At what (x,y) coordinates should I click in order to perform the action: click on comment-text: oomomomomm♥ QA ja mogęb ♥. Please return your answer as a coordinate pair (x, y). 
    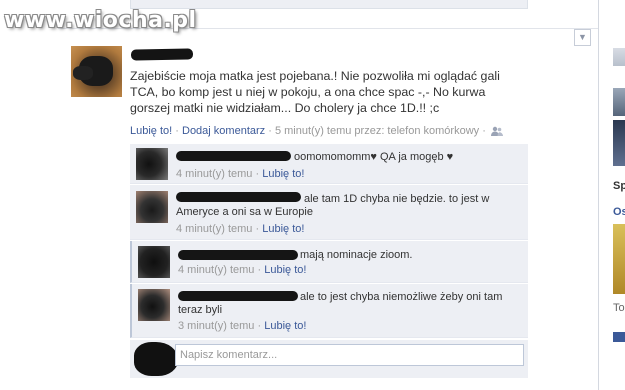
    Looking at the image, I should click on (374, 157).